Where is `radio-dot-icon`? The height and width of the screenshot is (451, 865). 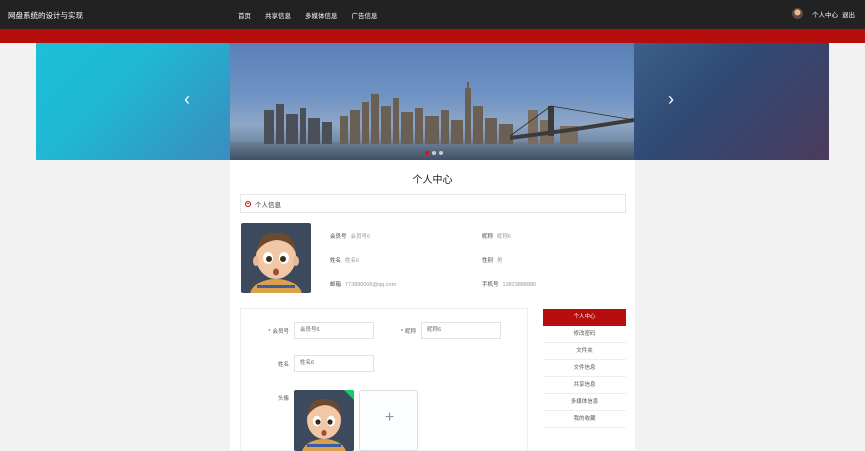
radio-dot-icon is located at coordinates (248, 203).